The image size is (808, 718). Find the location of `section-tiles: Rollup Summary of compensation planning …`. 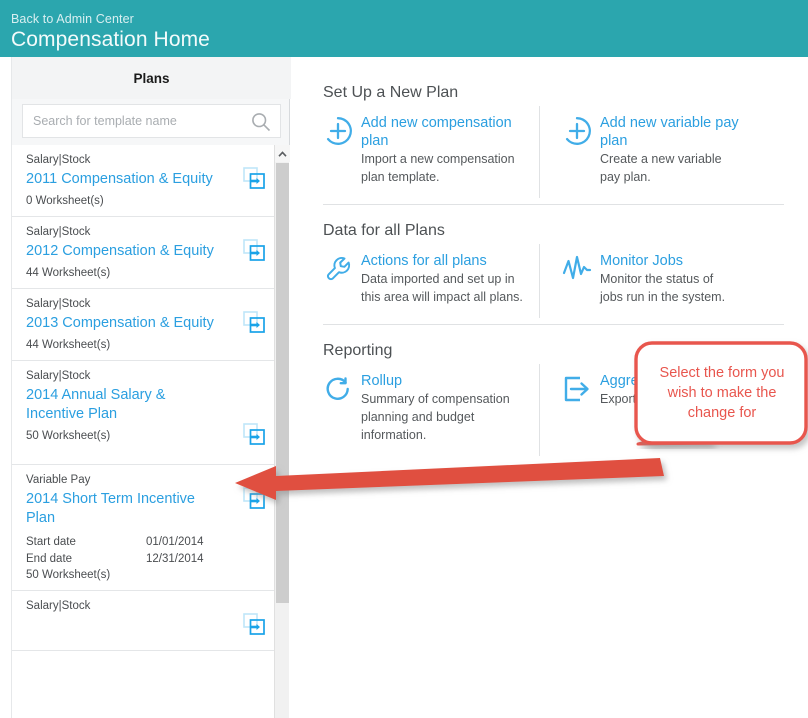

section-tiles: Rollup Summary of compensation planning … is located at coordinates (565, 410).